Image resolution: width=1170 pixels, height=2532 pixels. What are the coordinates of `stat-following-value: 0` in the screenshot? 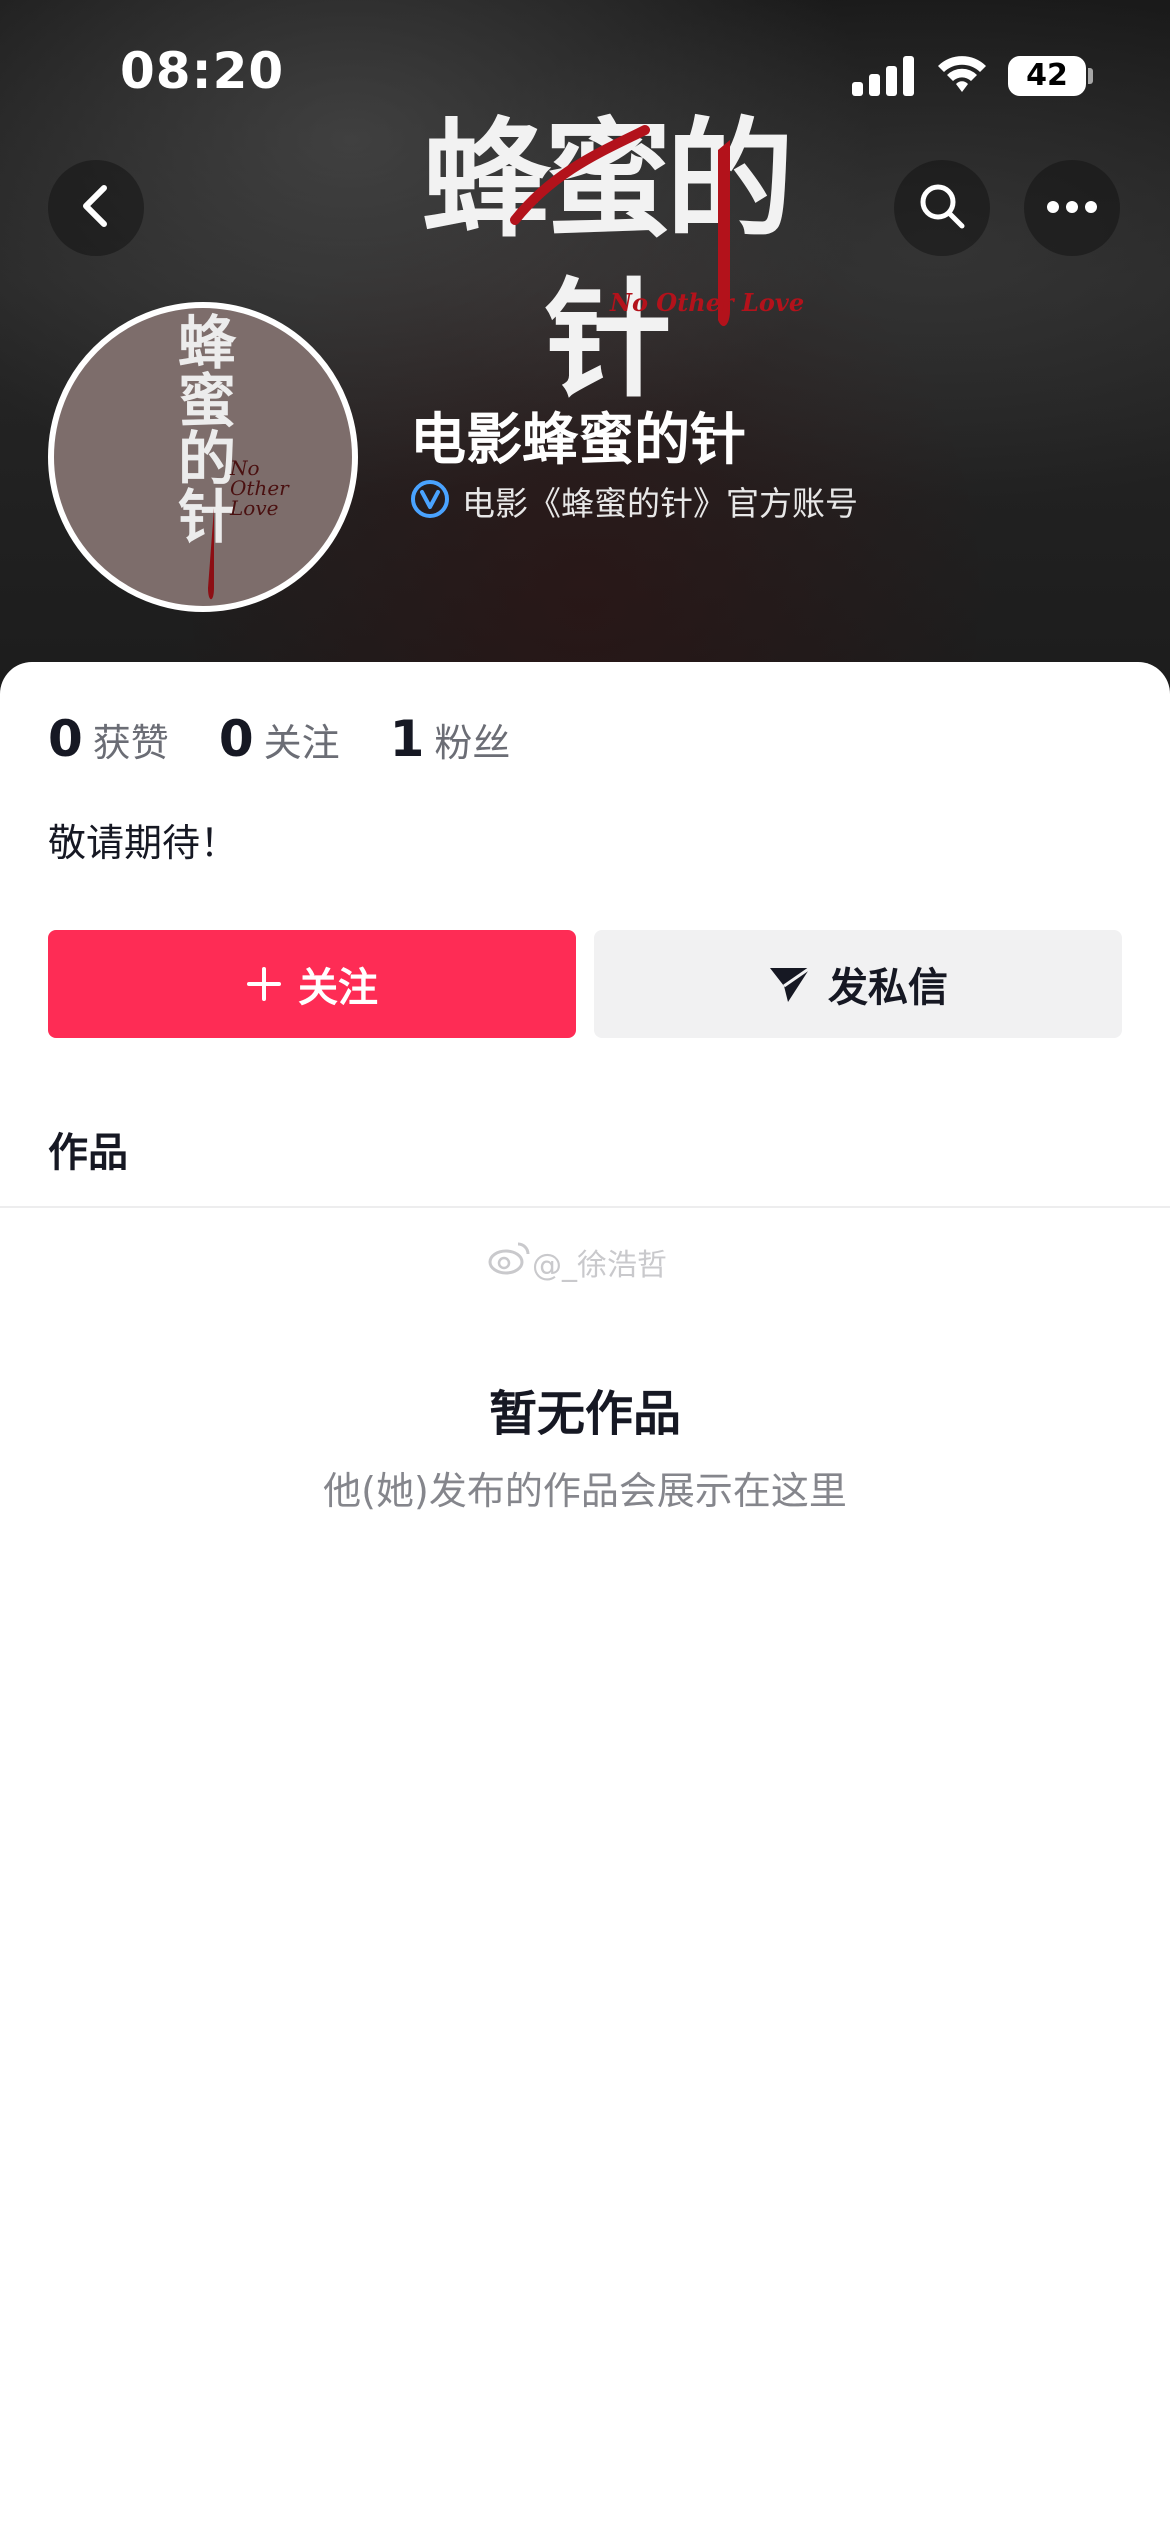 It's located at (236, 739).